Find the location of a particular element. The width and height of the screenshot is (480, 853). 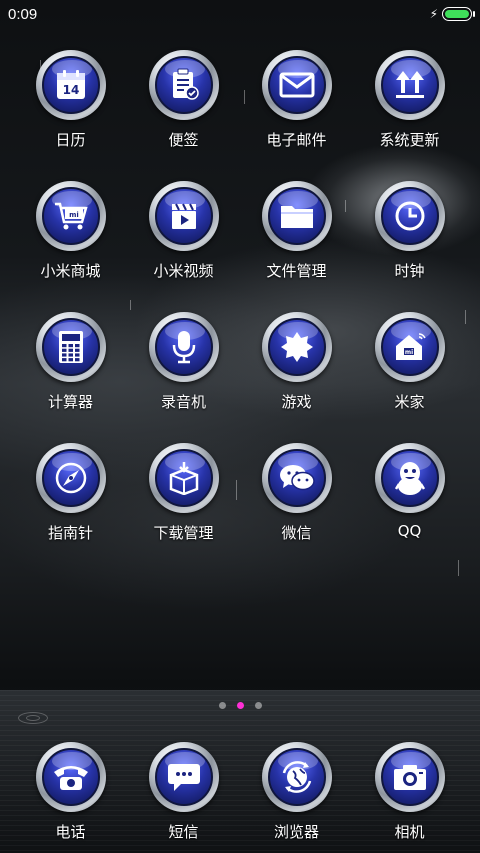

app-label: 日历 is located at coordinates (70, 140).